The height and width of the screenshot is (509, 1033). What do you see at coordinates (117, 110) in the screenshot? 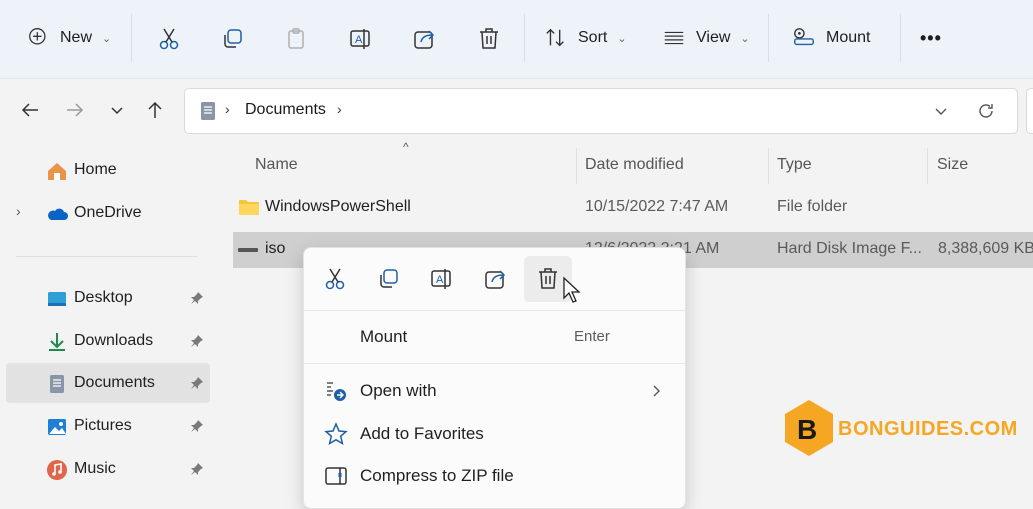
I see `recent-locations-chevron-icon` at bounding box center [117, 110].